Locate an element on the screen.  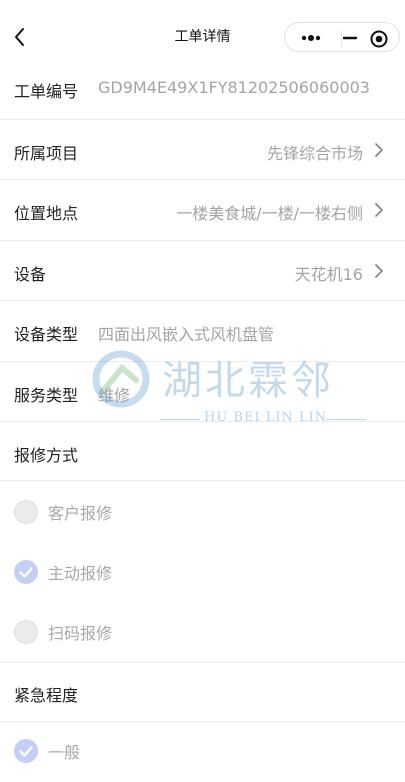
field-row-service-type: 服务类型 维修 is located at coordinates (202, 392).